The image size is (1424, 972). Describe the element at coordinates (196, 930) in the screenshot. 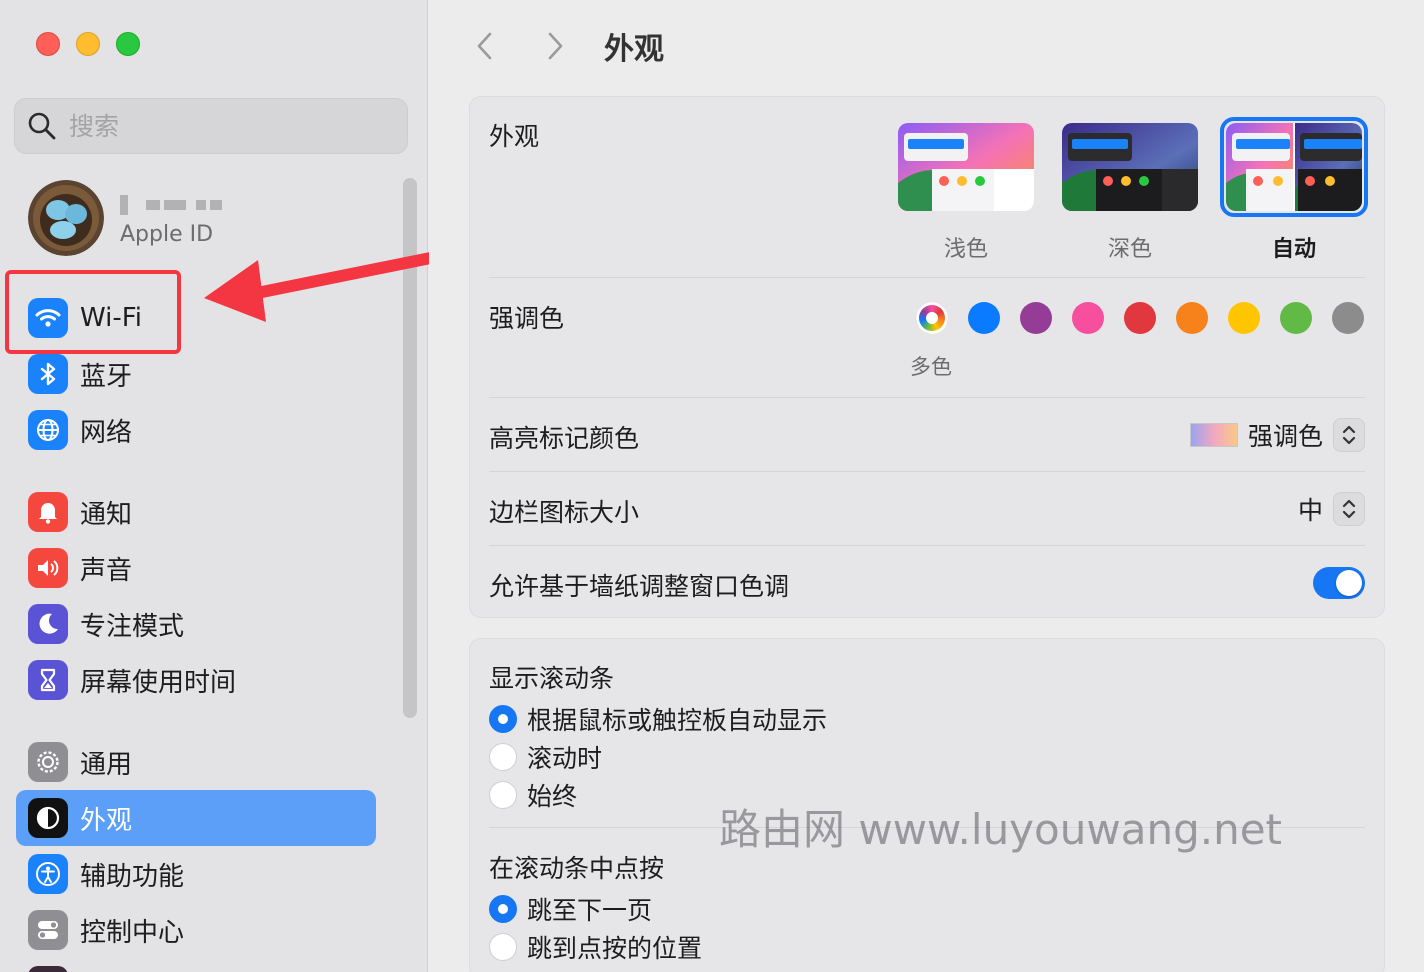

I see `sidebar-item-control-center: 控制中心` at that location.